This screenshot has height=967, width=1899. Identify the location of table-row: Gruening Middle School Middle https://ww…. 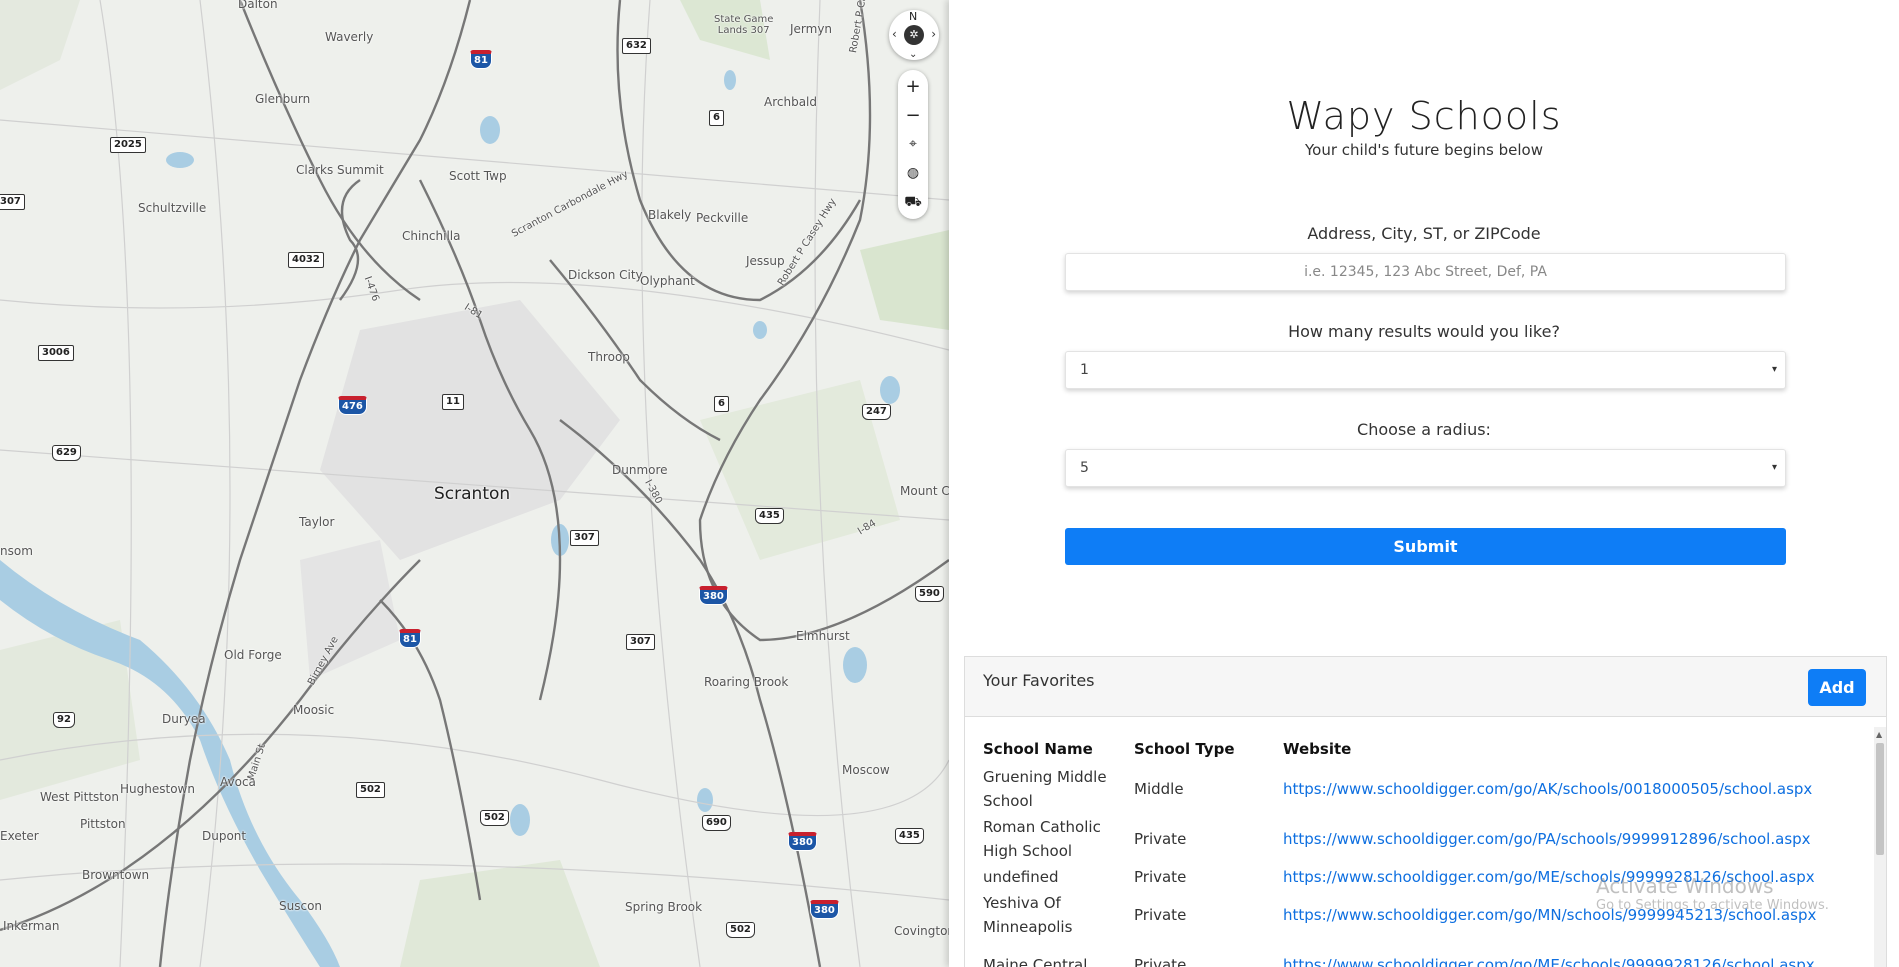
(1413, 789).